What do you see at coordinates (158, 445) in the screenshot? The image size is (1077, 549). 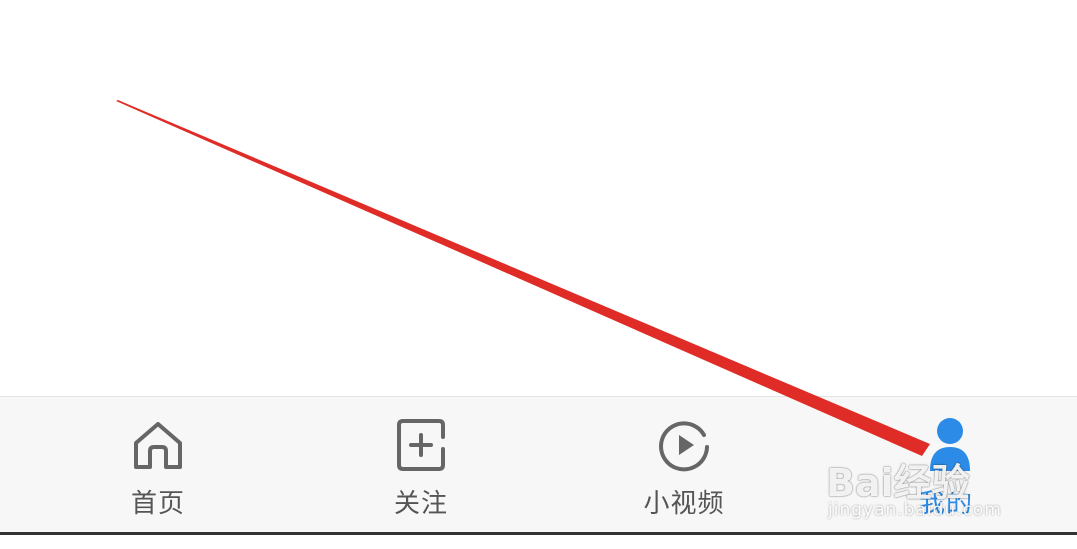 I see `home-icon` at bounding box center [158, 445].